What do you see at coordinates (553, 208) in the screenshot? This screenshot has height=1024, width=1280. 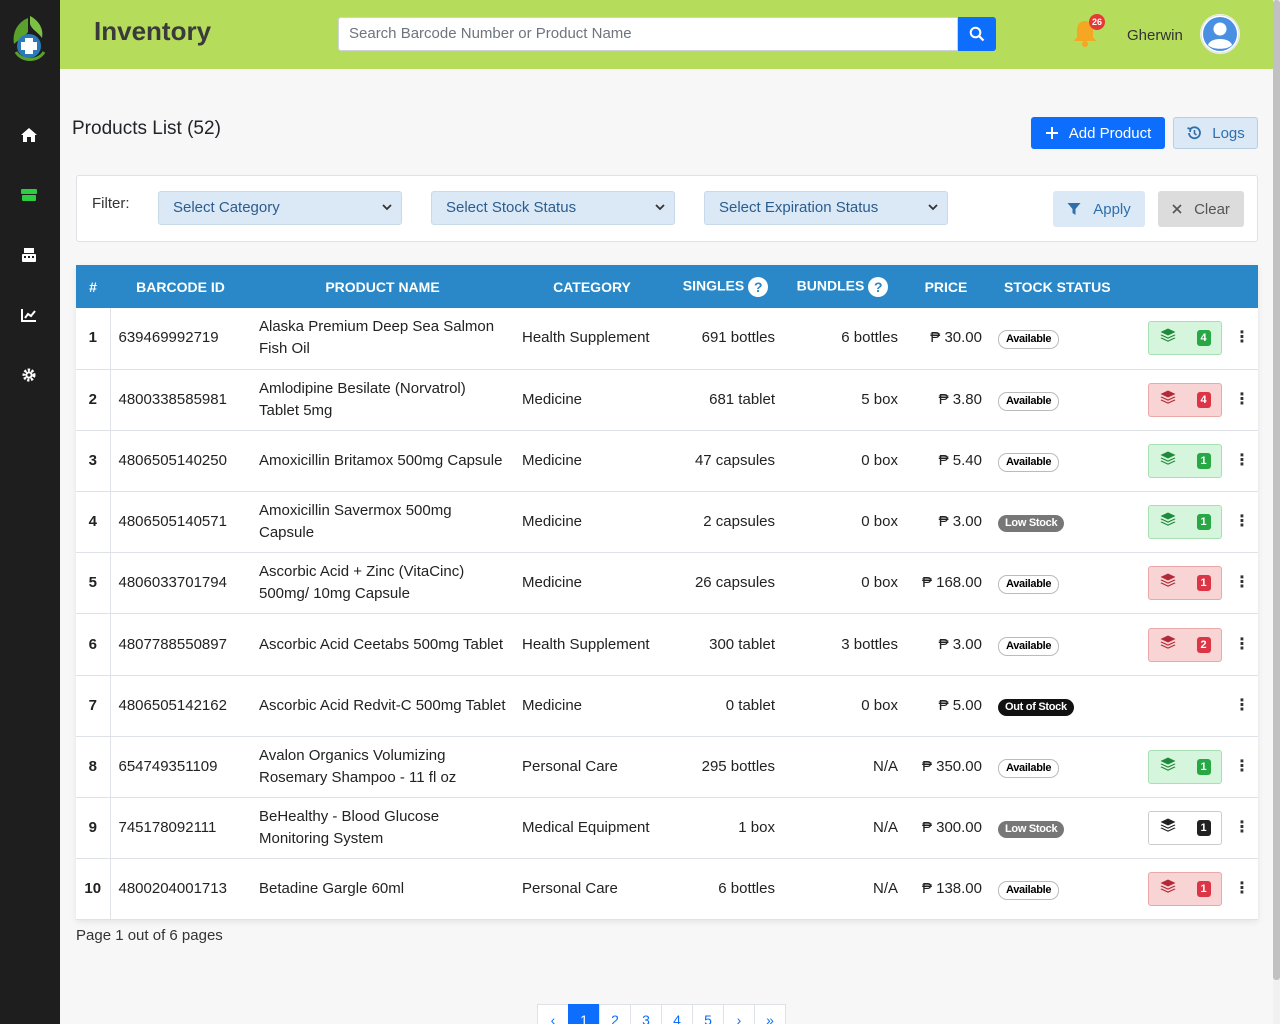 I see `stock-status-select: Select Stock Status` at bounding box center [553, 208].